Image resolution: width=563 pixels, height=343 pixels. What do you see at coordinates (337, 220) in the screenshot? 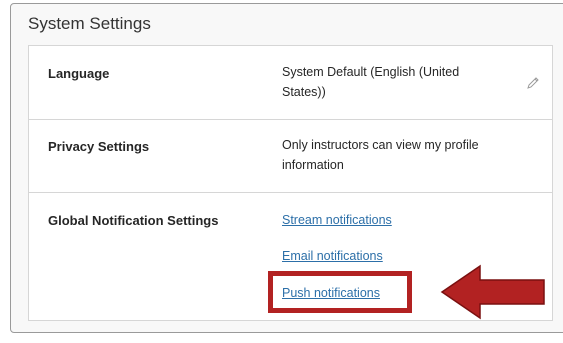
I see `stream-notifications-link: Stream notifications` at bounding box center [337, 220].